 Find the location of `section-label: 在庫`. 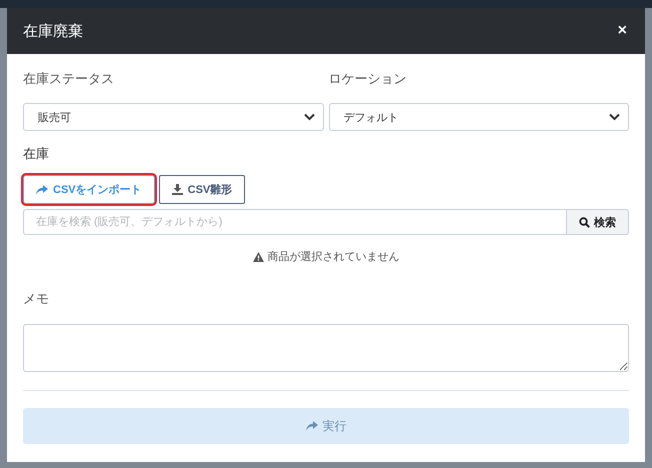

section-label: 在庫 is located at coordinates (36, 154).